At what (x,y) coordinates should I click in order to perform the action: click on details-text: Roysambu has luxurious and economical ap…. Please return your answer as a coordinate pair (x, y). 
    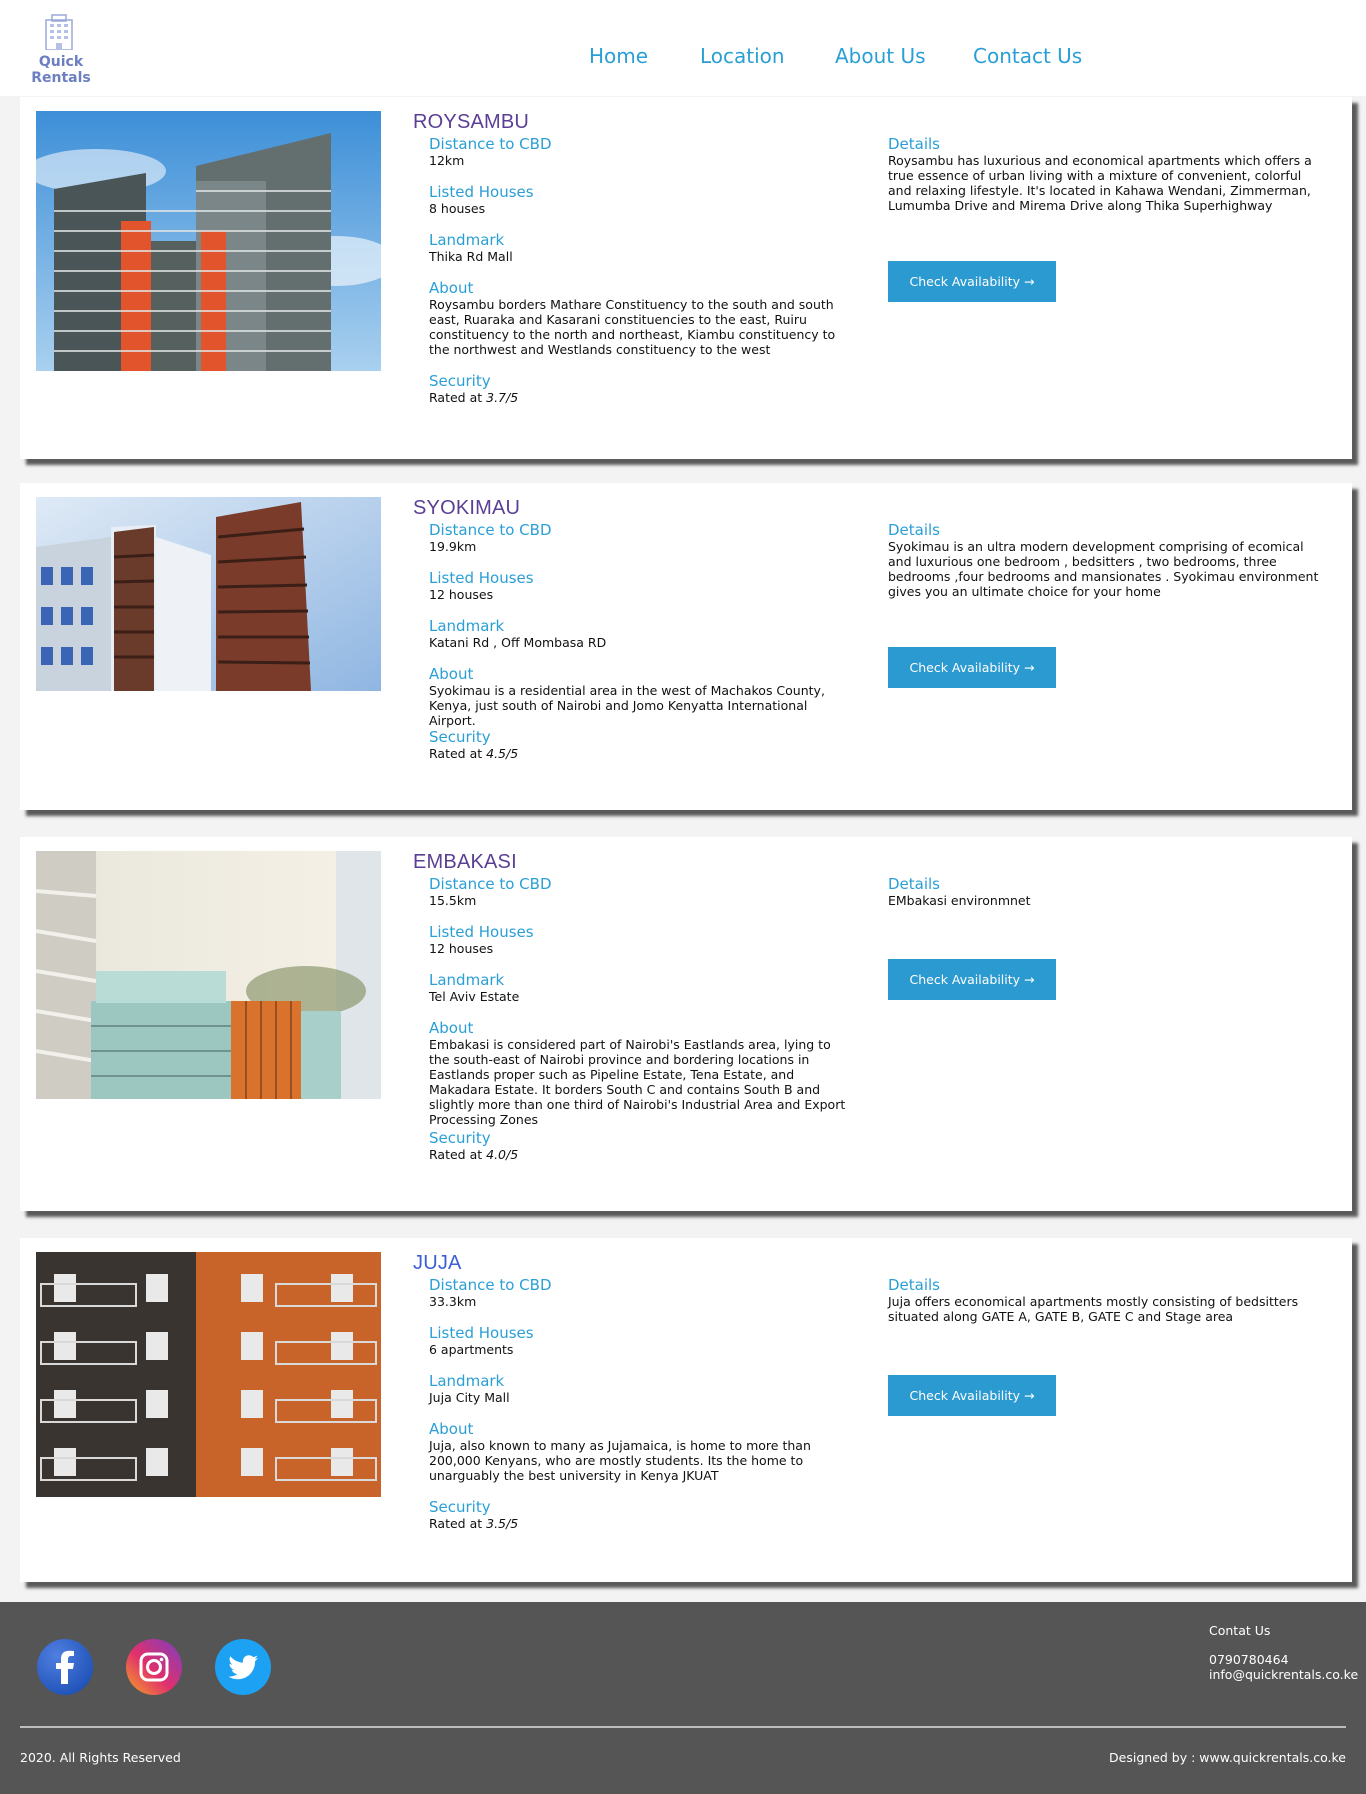
    Looking at the image, I should click on (1100, 183).